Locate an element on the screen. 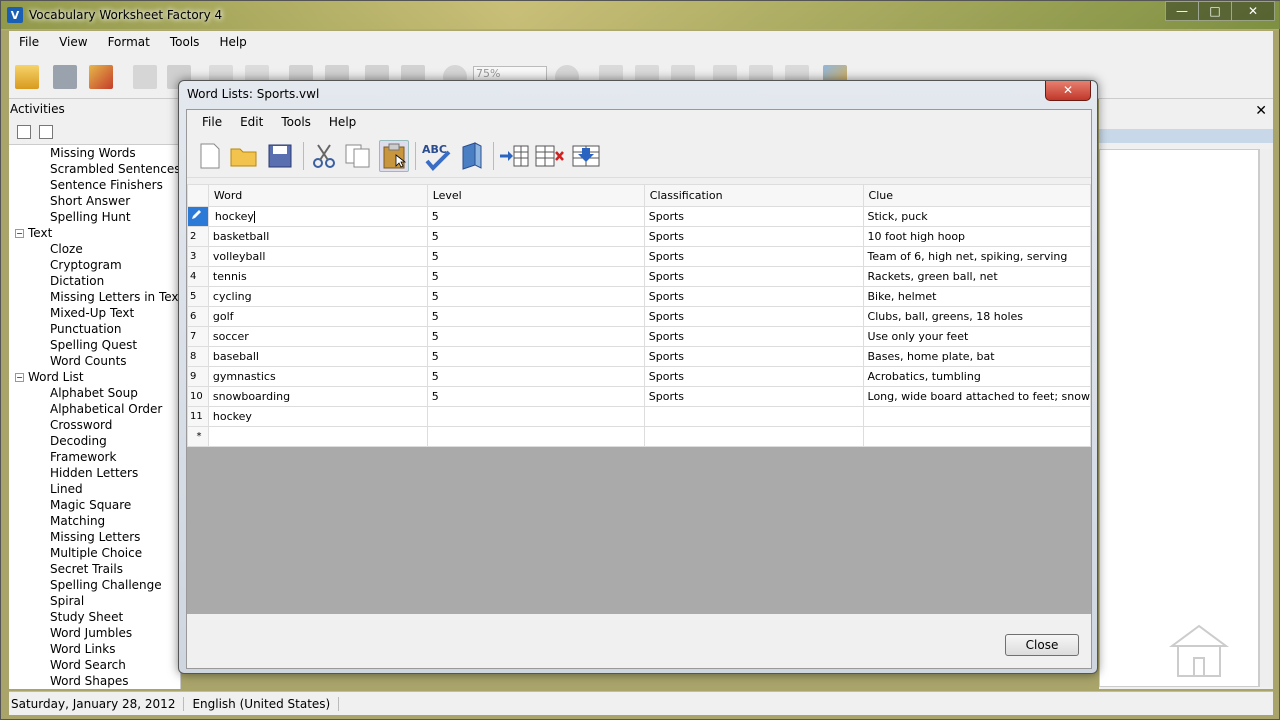  tree-item: Lined is located at coordinates (95, 489).